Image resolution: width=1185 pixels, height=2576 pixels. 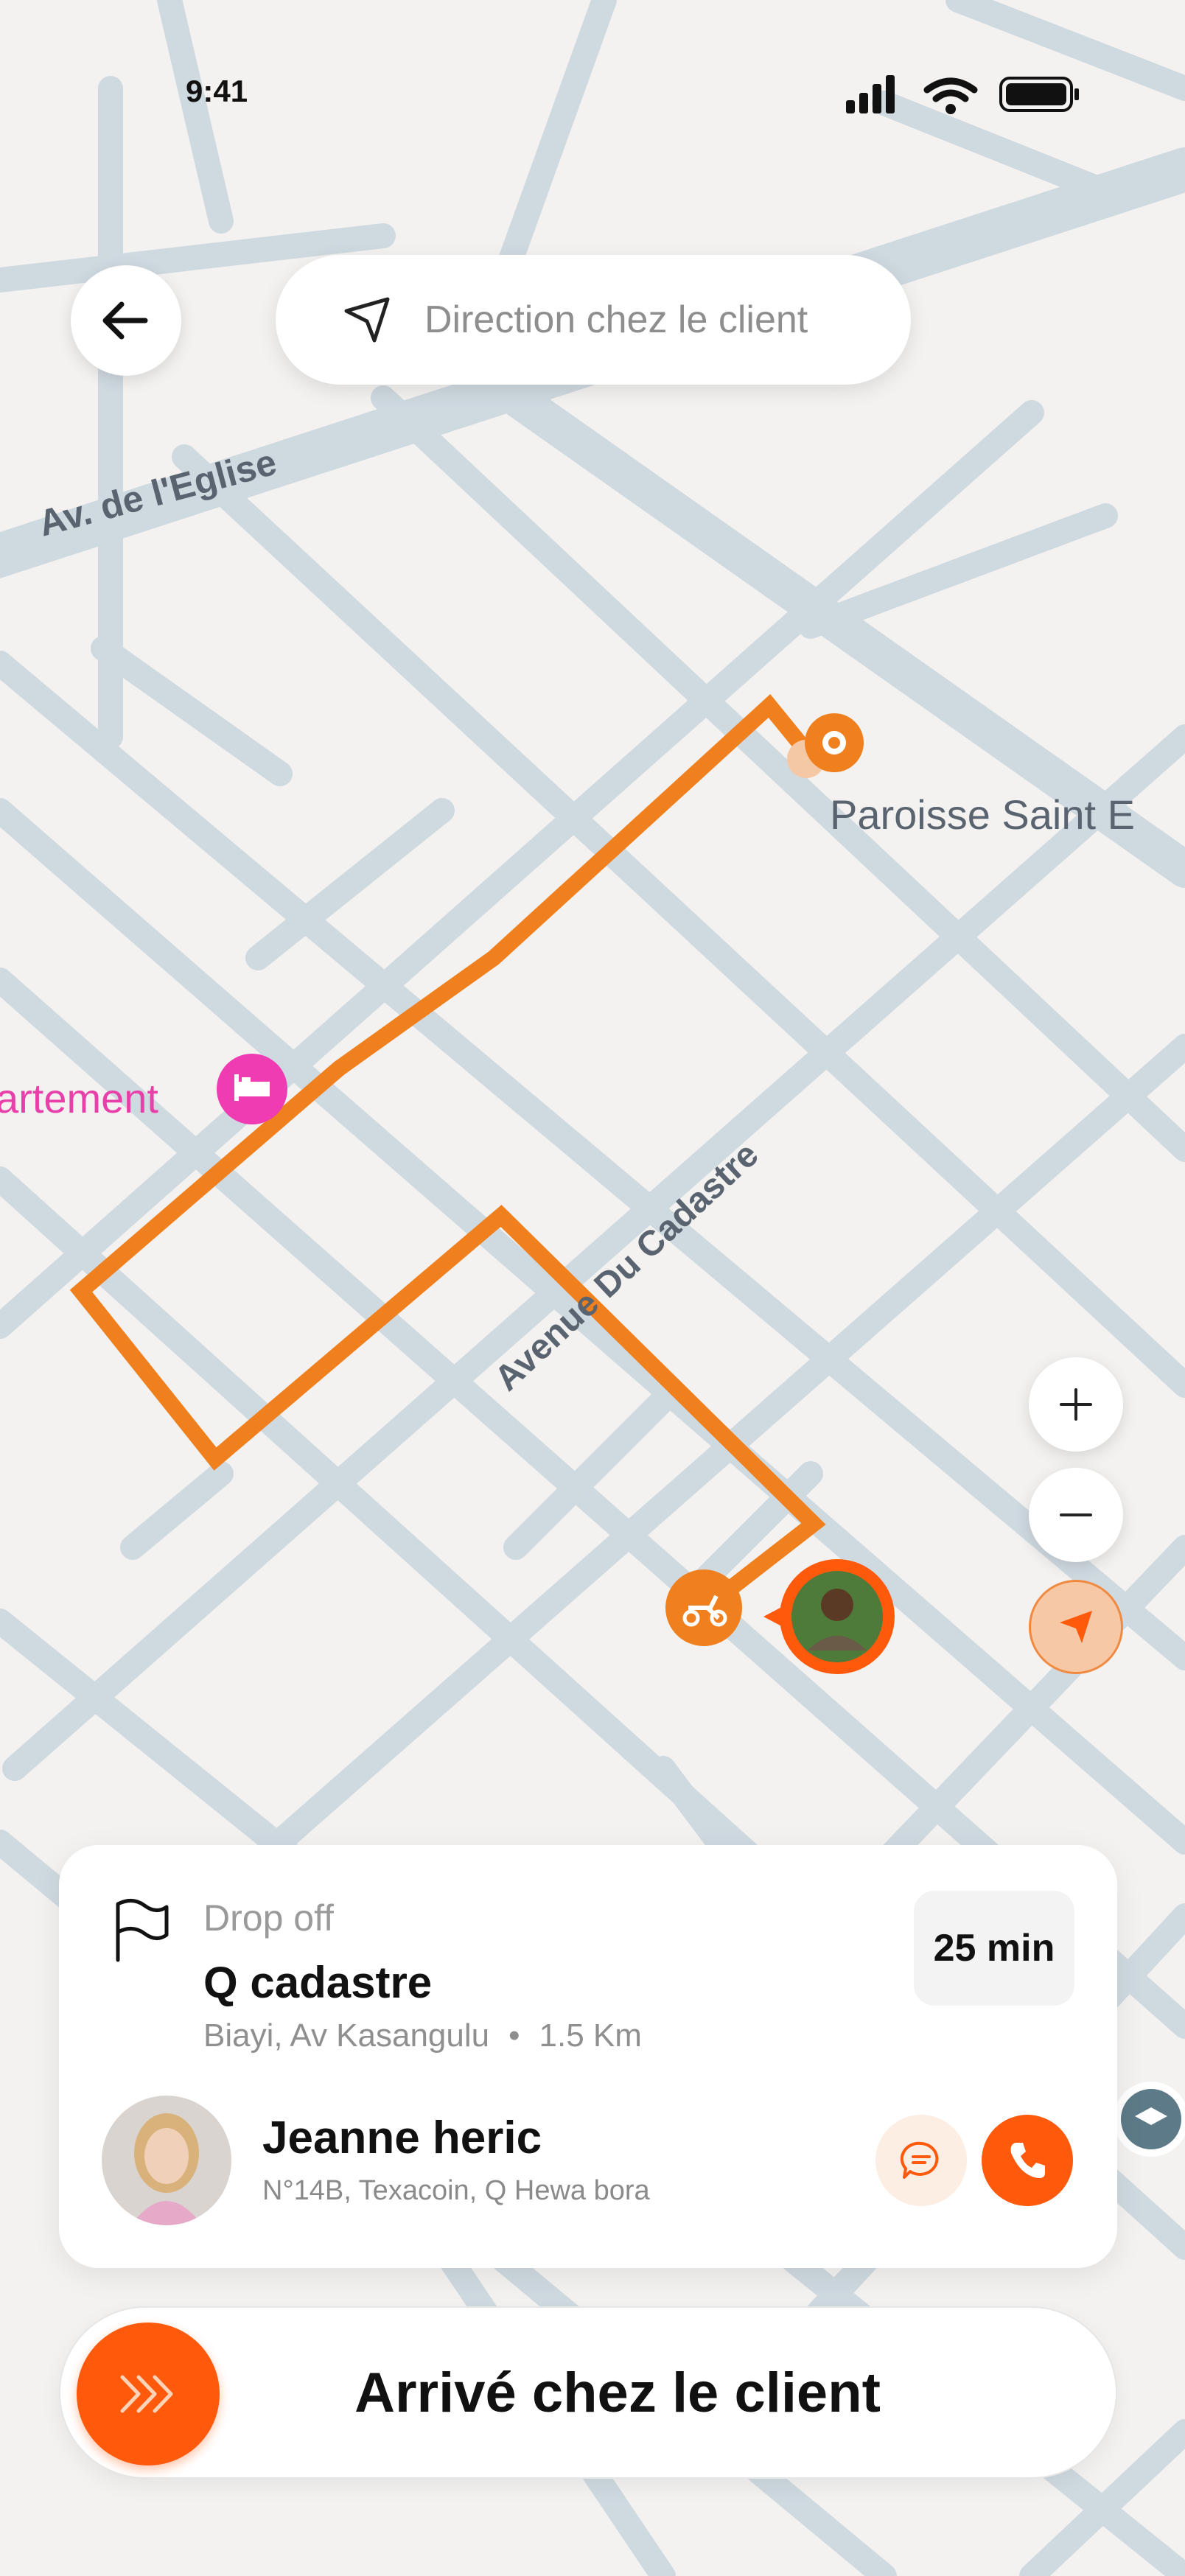 I want to click on chat-icon, so click(x=919, y=2160).